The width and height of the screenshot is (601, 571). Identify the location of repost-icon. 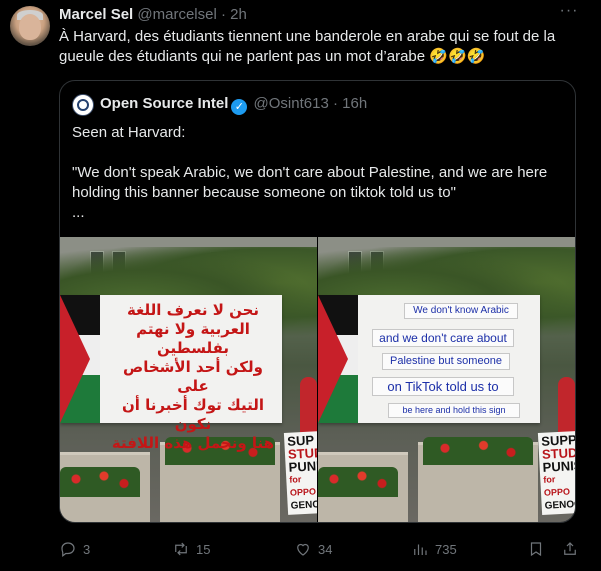
(181, 549).